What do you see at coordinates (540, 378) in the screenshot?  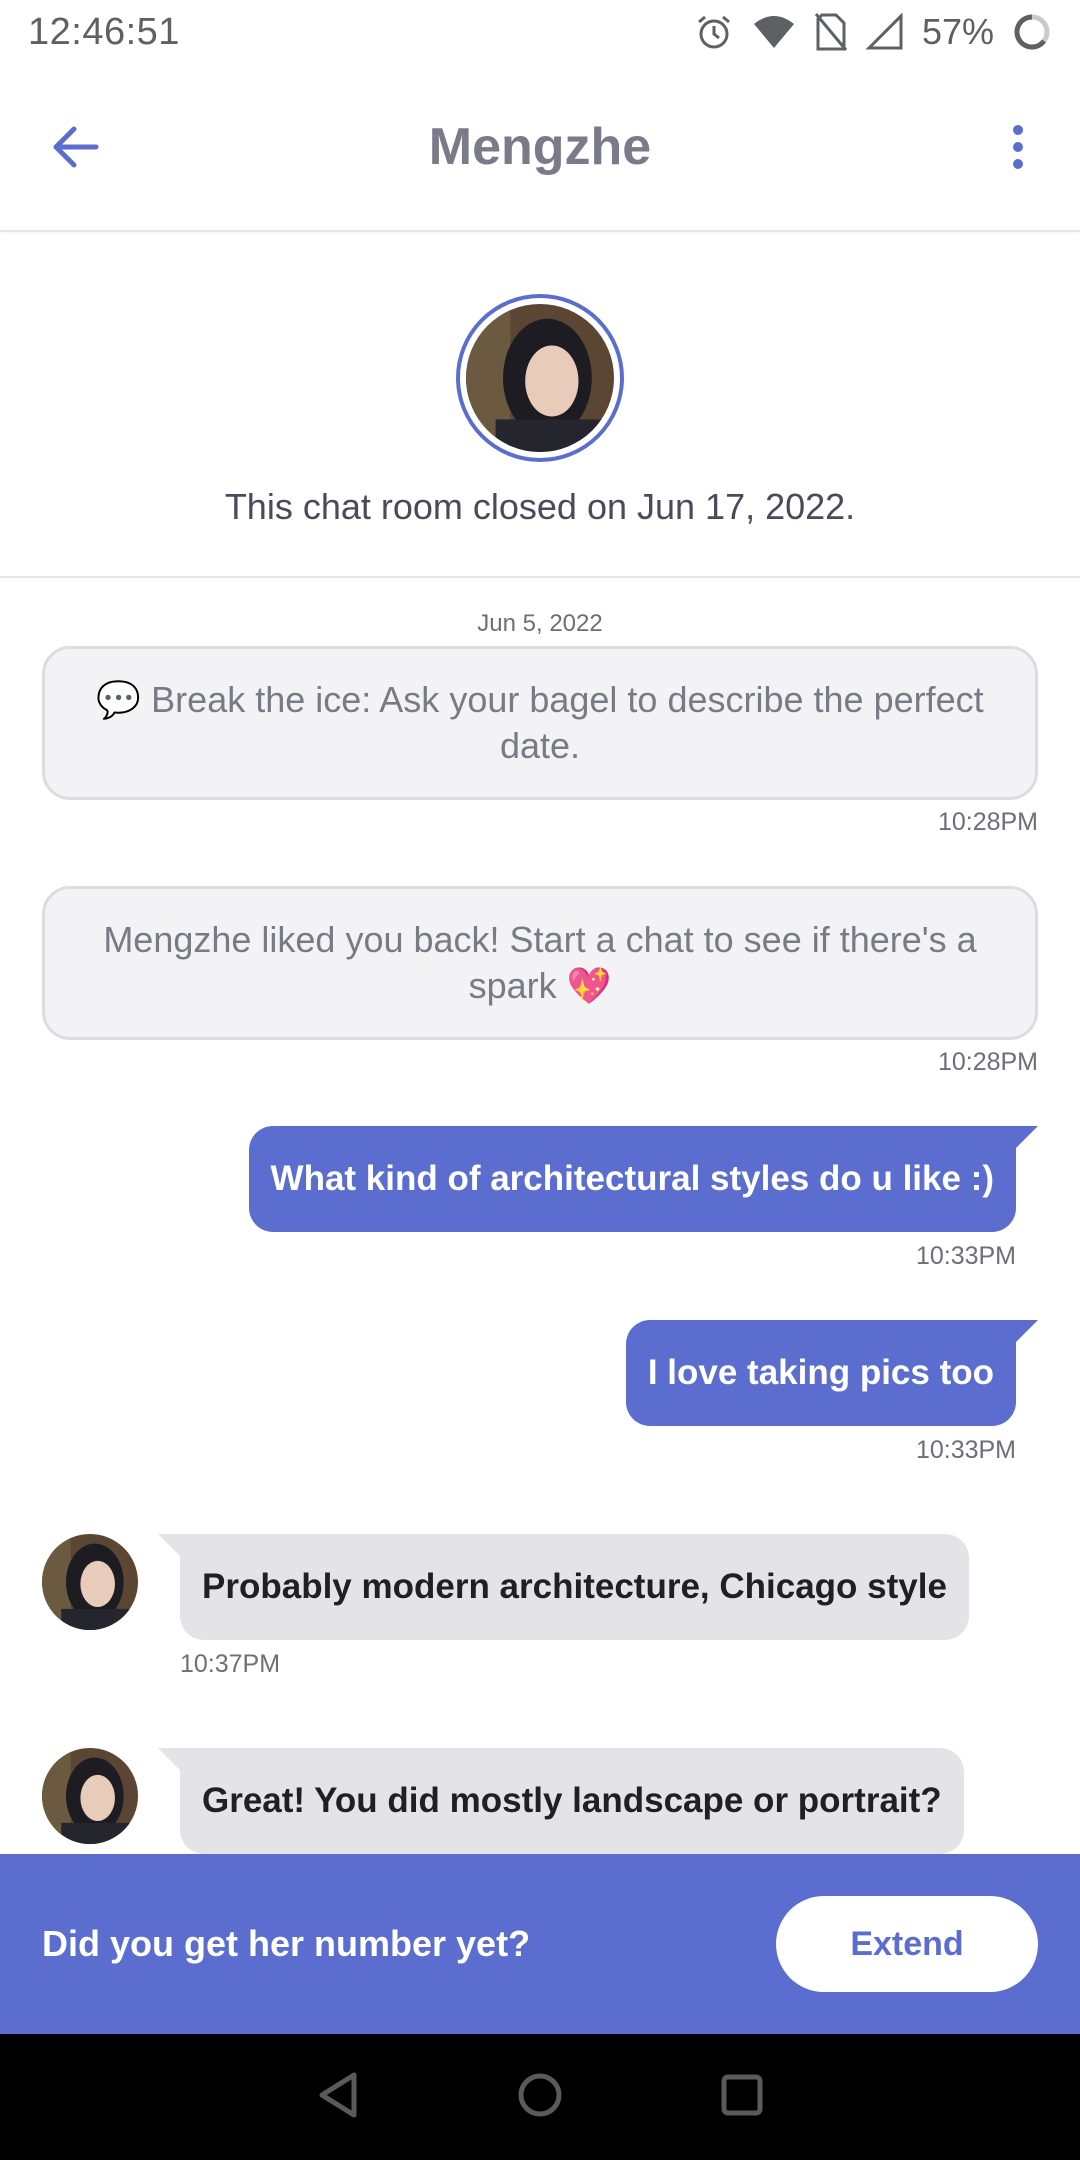 I see `profile-avatar` at bounding box center [540, 378].